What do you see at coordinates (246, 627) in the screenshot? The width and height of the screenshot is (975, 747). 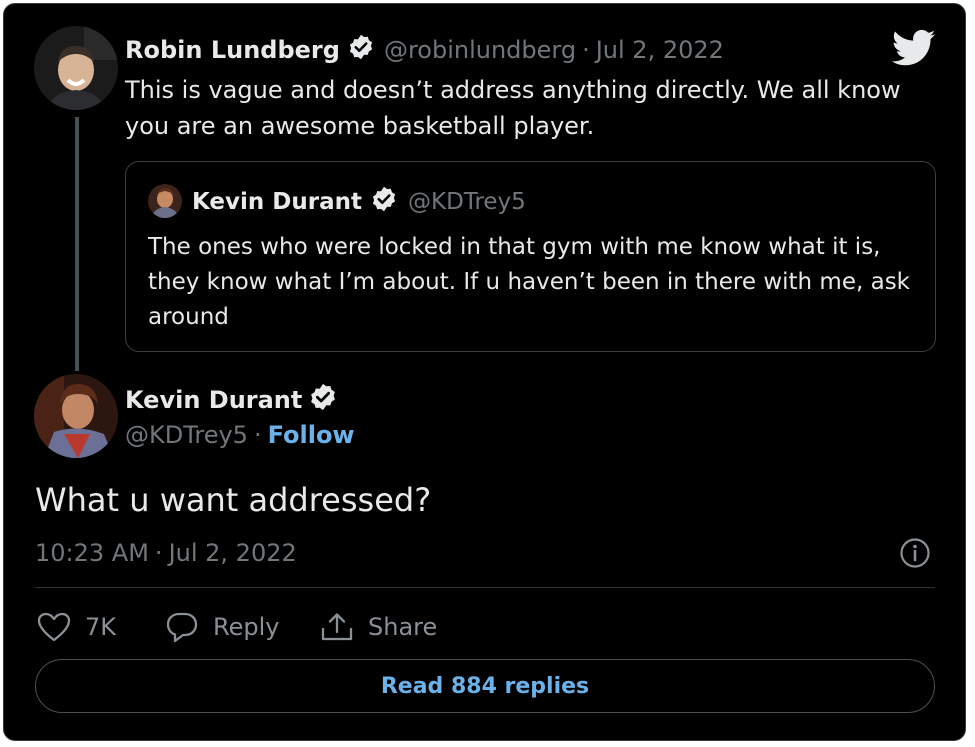 I see `reply-label: Reply` at bounding box center [246, 627].